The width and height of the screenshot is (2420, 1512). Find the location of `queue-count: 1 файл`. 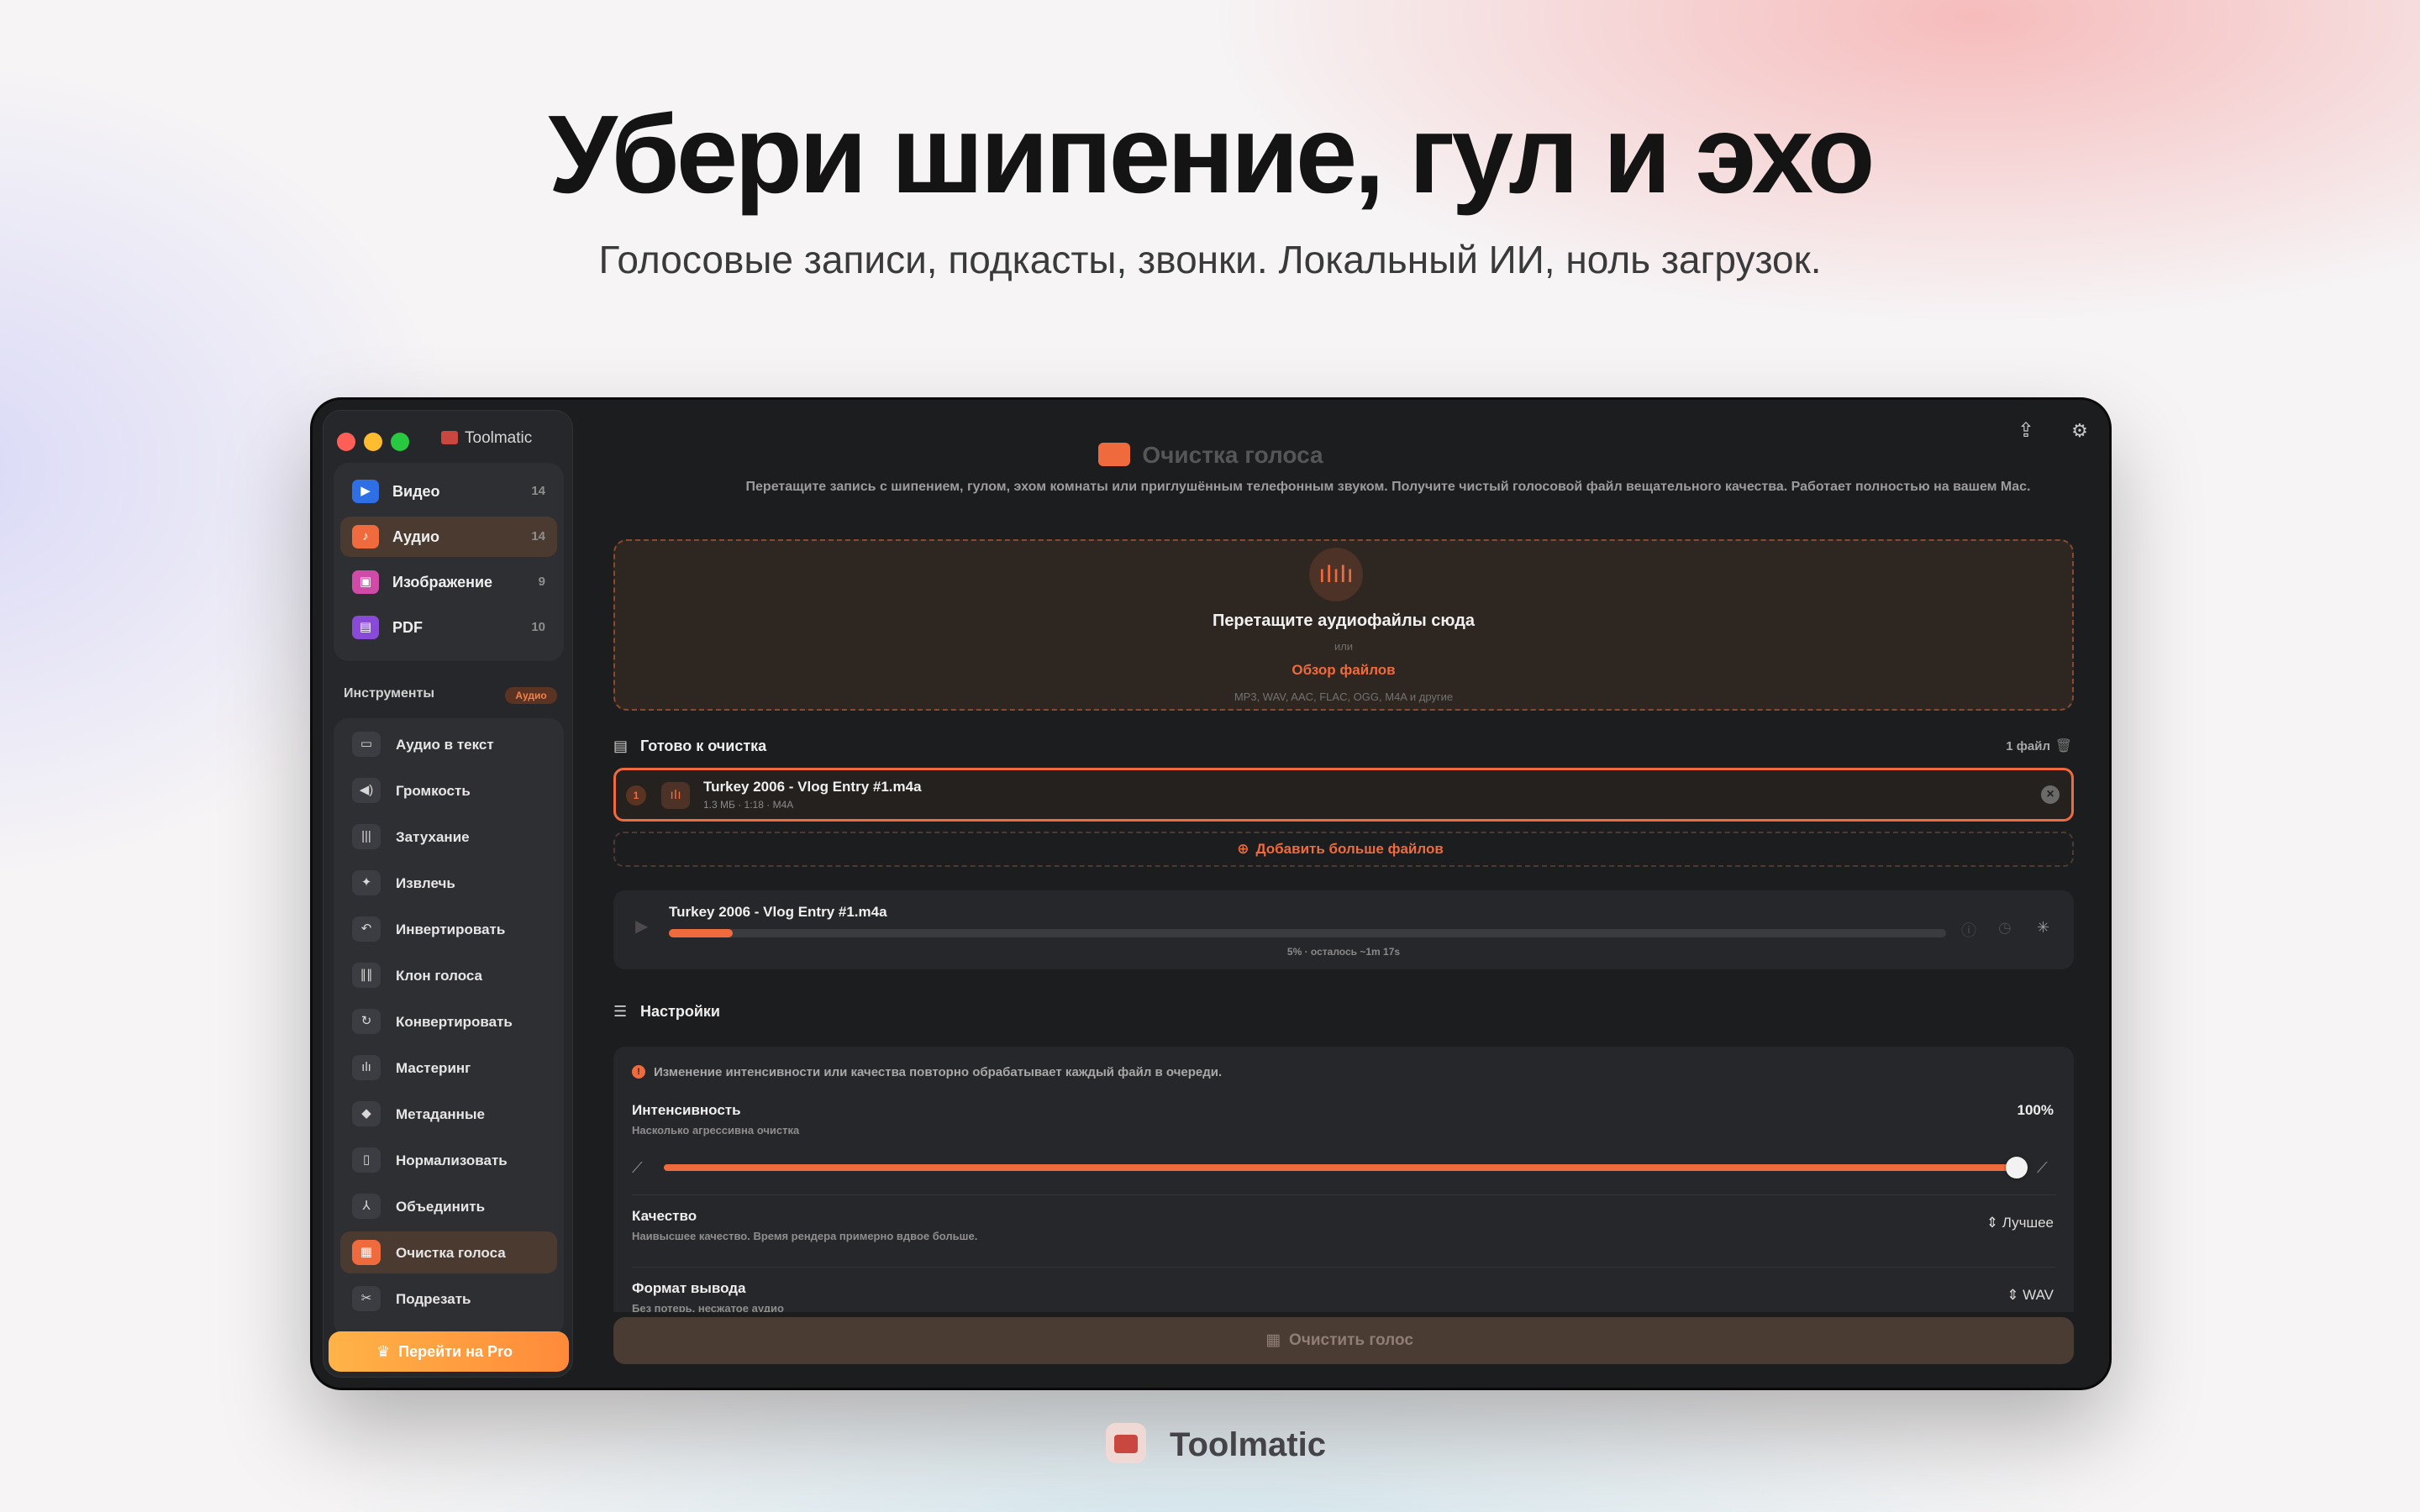

queue-count: 1 файл is located at coordinates (2028, 746).